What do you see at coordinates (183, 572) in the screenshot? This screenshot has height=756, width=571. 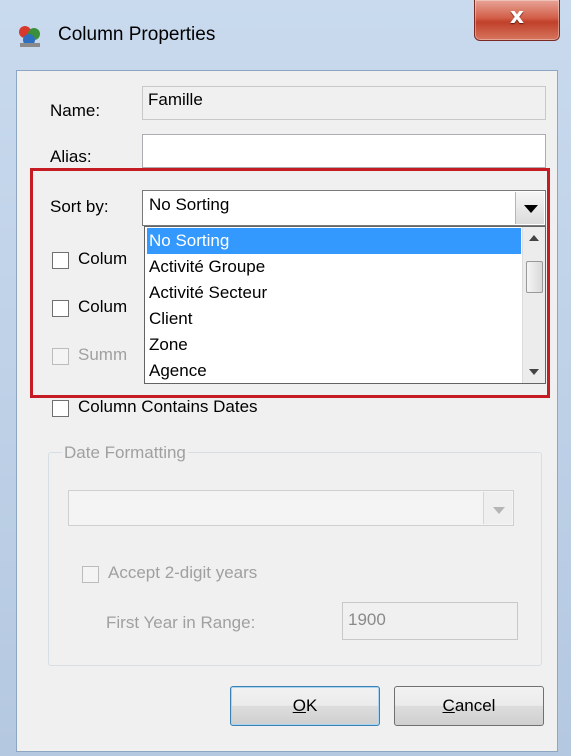 I see `accept-2digit-label: Accept 2-digit years` at bounding box center [183, 572].